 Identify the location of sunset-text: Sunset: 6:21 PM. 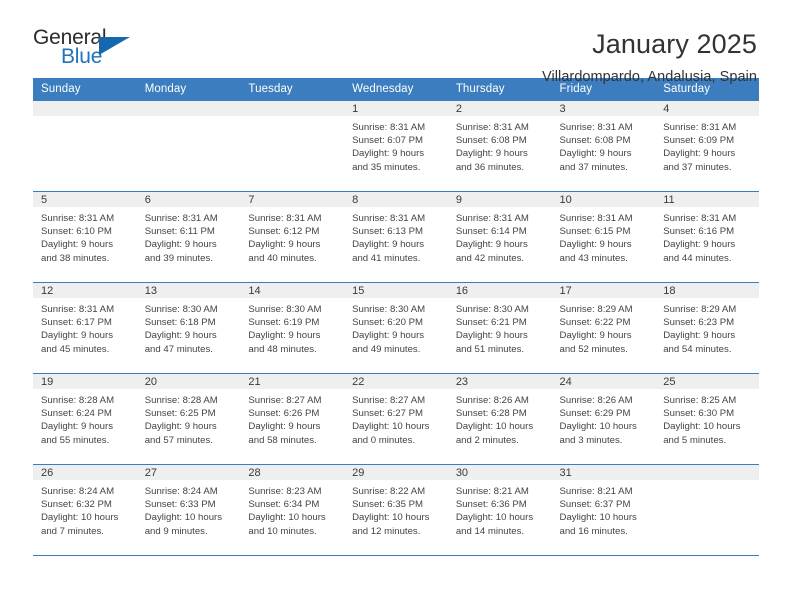
(491, 323).